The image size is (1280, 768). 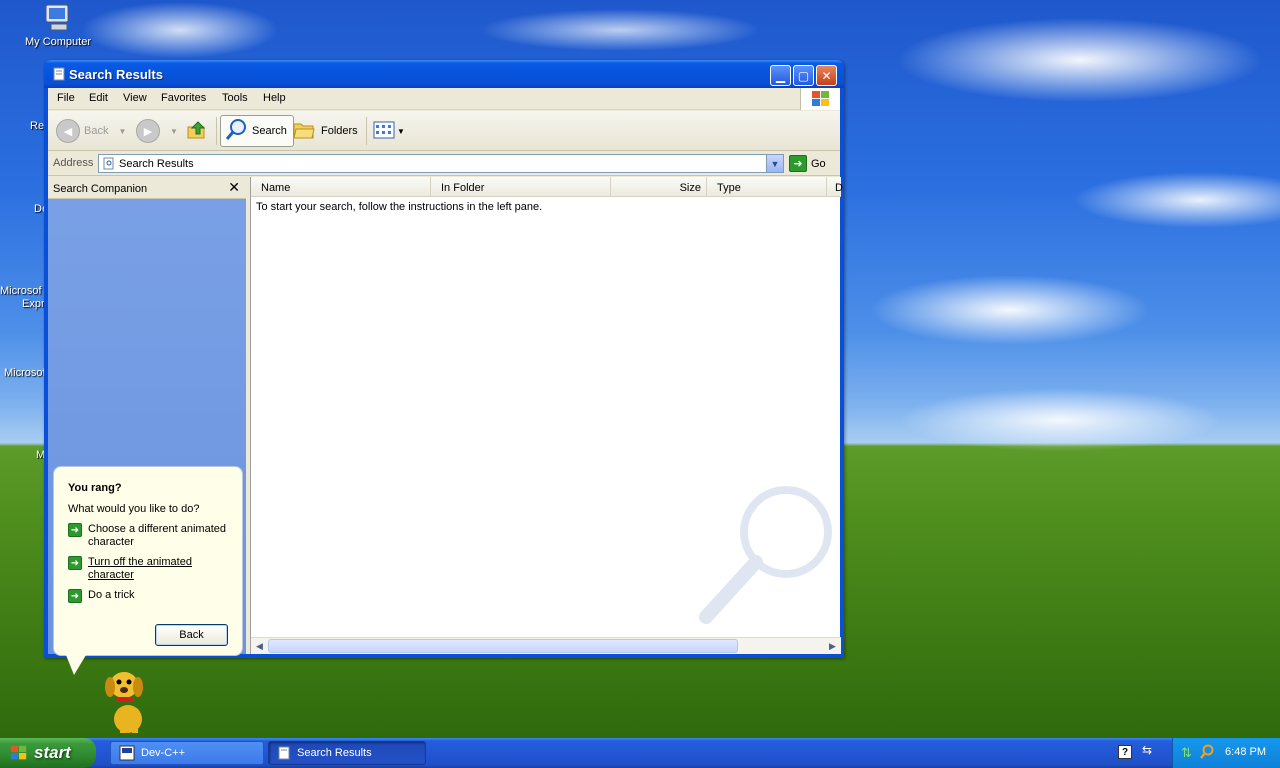 What do you see at coordinates (341, 187) in the screenshot?
I see `column-name: Name` at bounding box center [341, 187].